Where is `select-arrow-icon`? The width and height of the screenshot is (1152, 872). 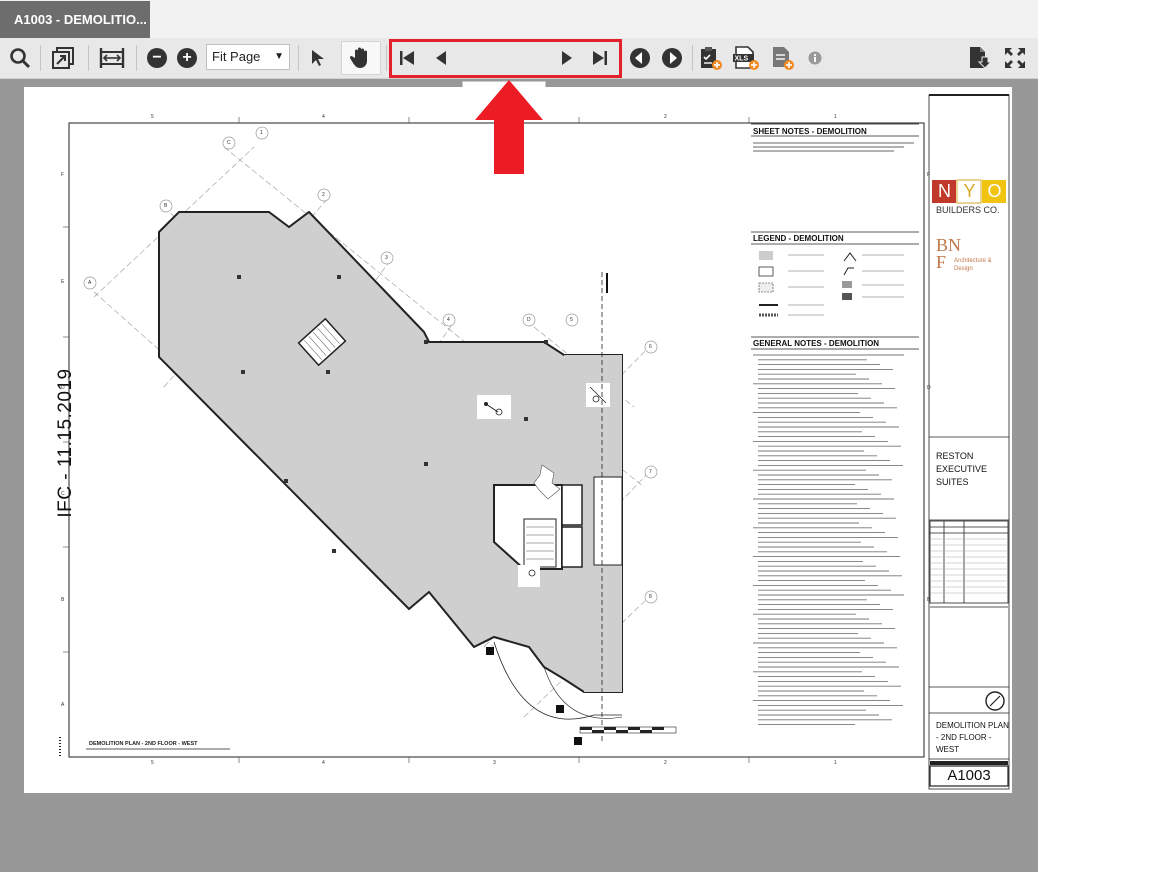
select-arrow-icon is located at coordinates (318, 58).